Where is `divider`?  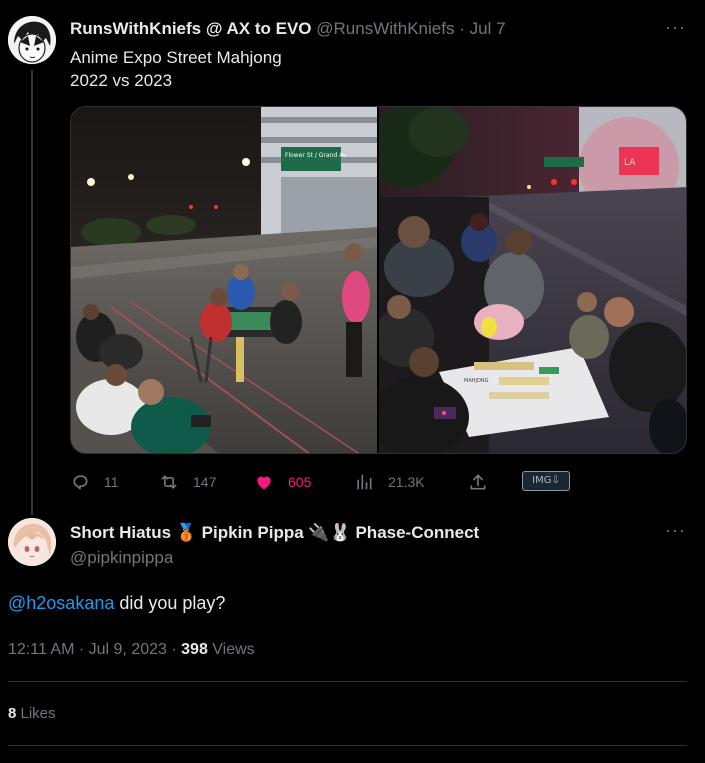 divider is located at coordinates (347, 681).